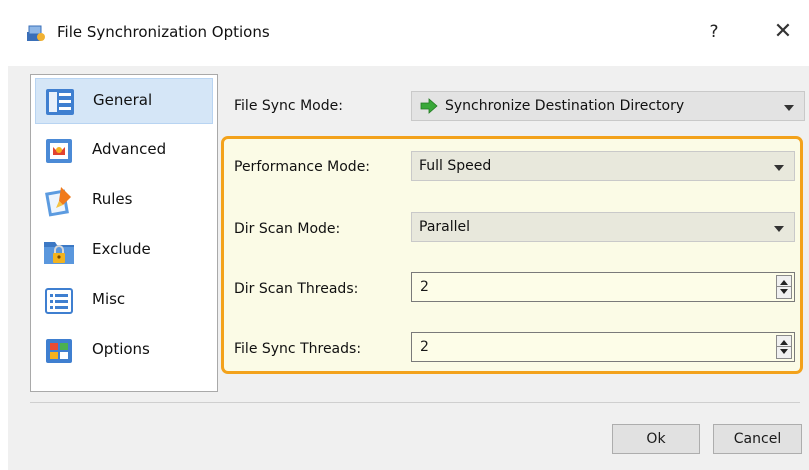 The width and height of the screenshot is (809, 470). What do you see at coordinates (445, 227) in the screenshot?
I see `dir-scan-mode-value: Parallel` at bounding box center [445, 227].